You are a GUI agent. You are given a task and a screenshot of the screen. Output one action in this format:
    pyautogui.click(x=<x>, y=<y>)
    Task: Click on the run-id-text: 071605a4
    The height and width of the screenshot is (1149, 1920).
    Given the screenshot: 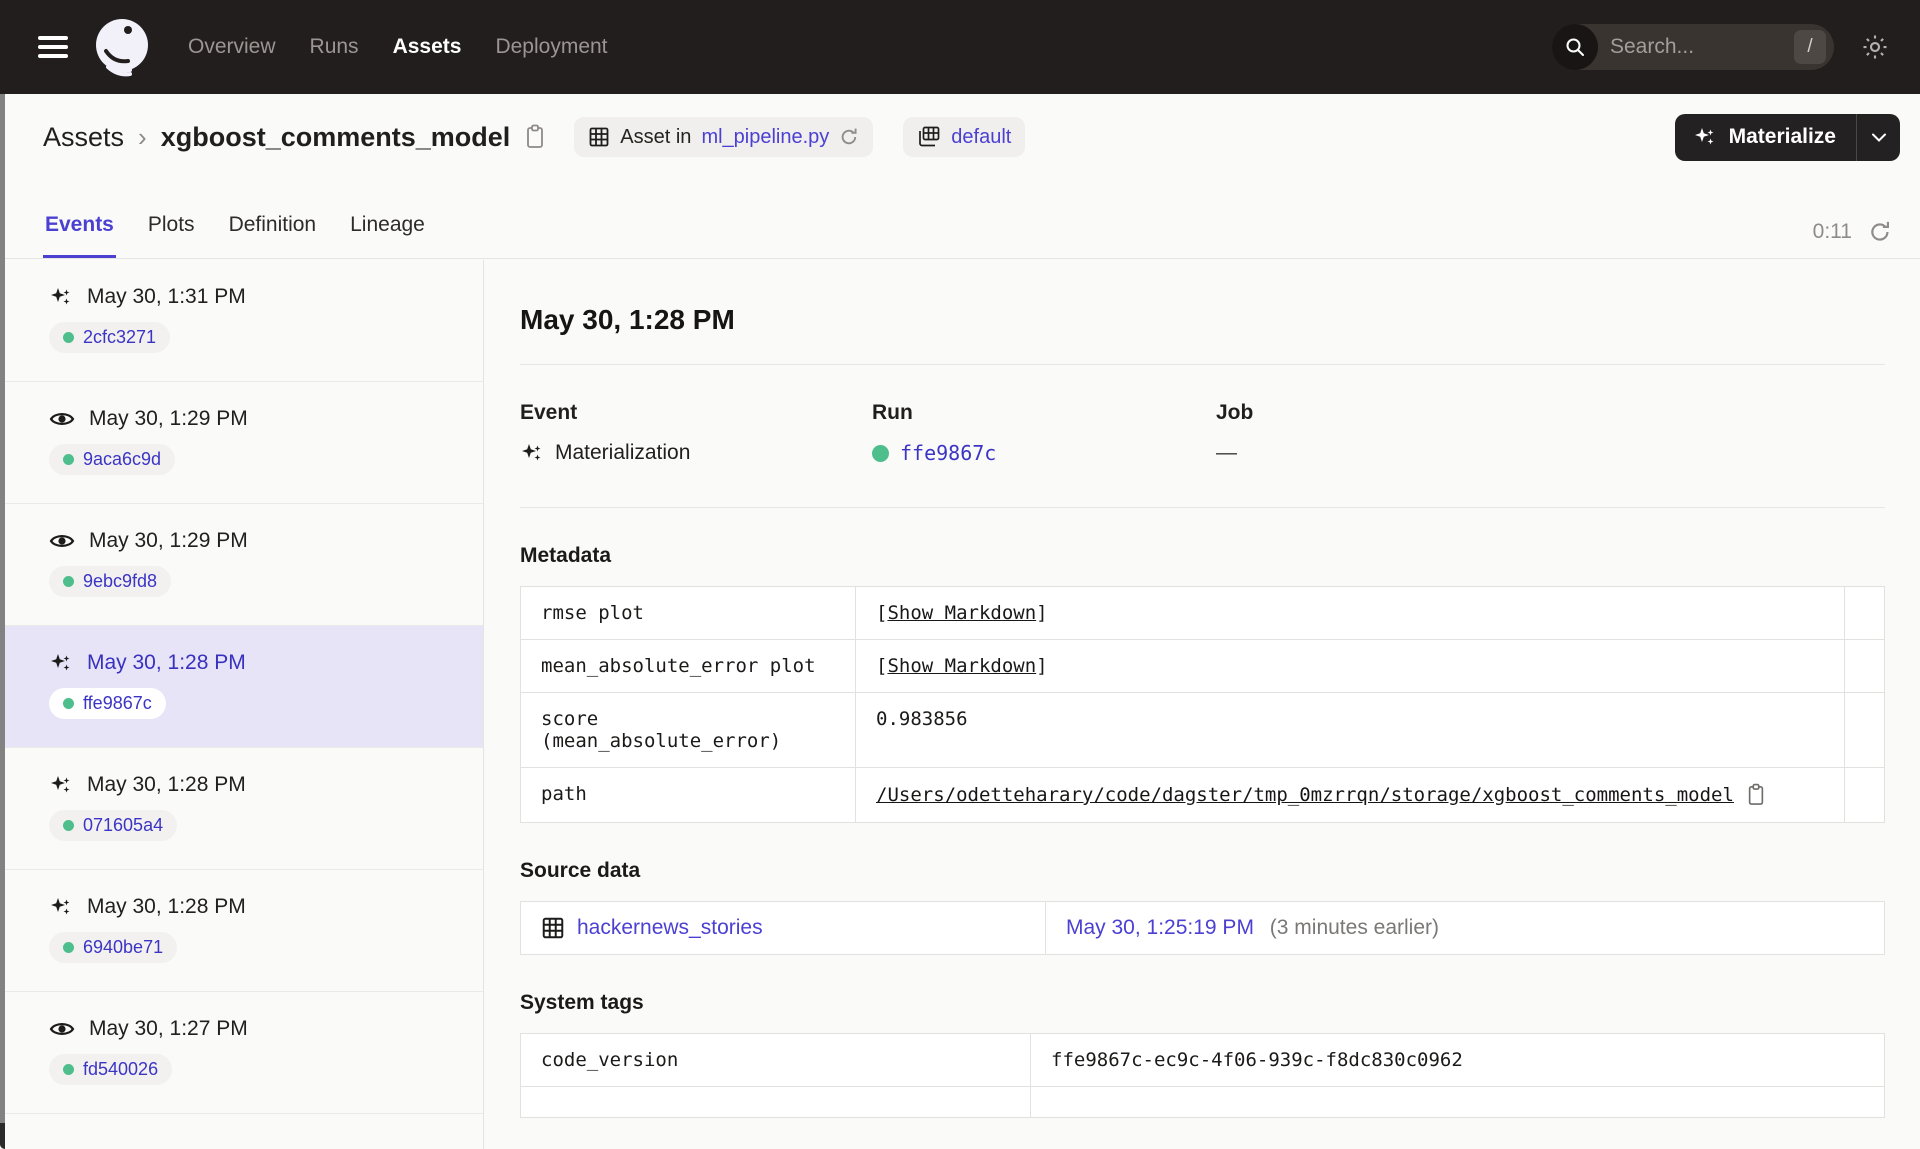 What is the action you would take?
    pyautogui.click(x=123, y=825)
    